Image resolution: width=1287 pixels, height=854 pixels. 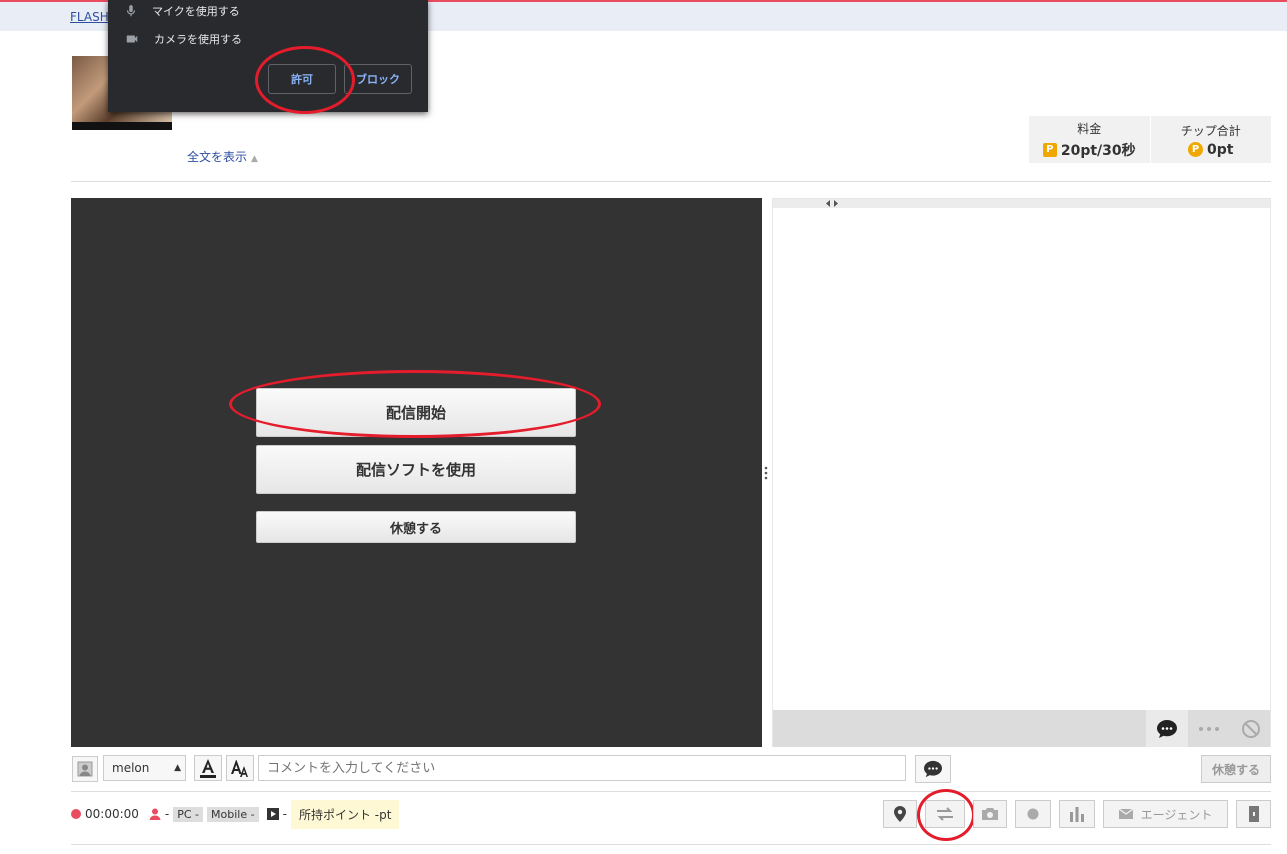 What do you see at coordinates (1125, 814) in the screenshot?
I see `mail-icon` at bounding box center [1125, 814].